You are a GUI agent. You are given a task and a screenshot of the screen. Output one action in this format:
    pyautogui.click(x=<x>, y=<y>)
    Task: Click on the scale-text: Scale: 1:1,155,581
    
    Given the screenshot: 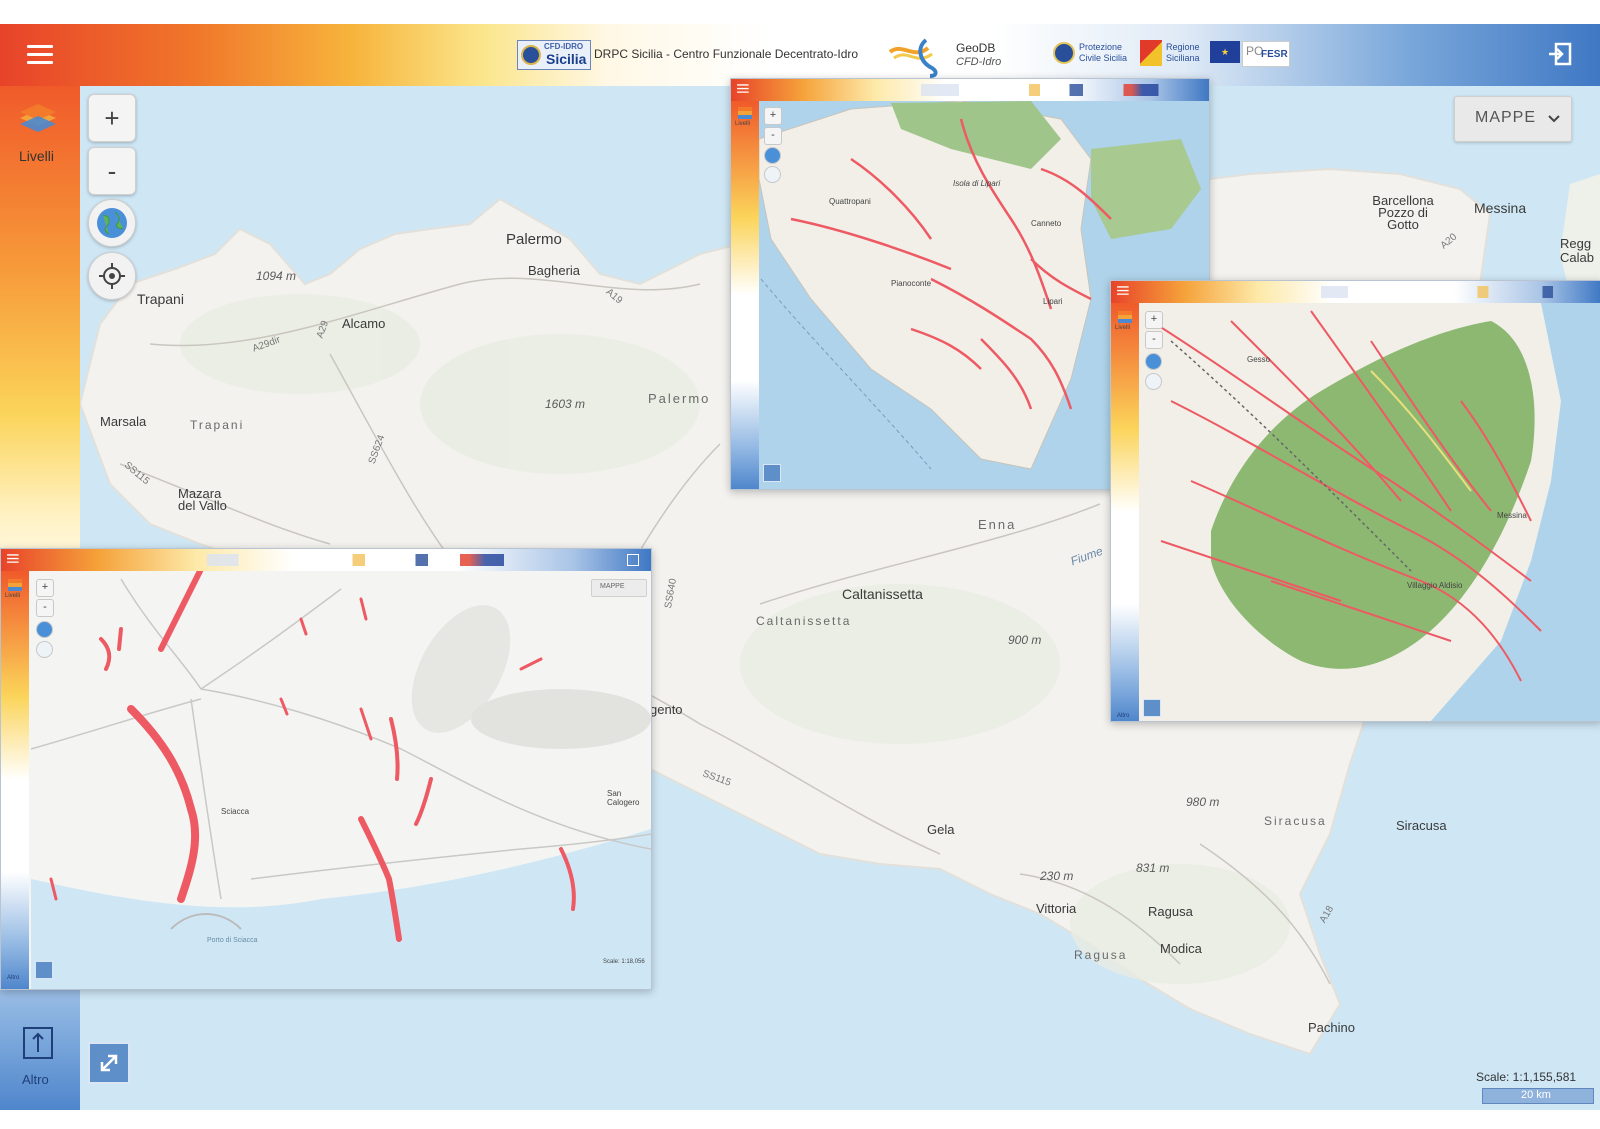 What is the action you would take?
    pyautogui.click(x=1526, y=1077)
    